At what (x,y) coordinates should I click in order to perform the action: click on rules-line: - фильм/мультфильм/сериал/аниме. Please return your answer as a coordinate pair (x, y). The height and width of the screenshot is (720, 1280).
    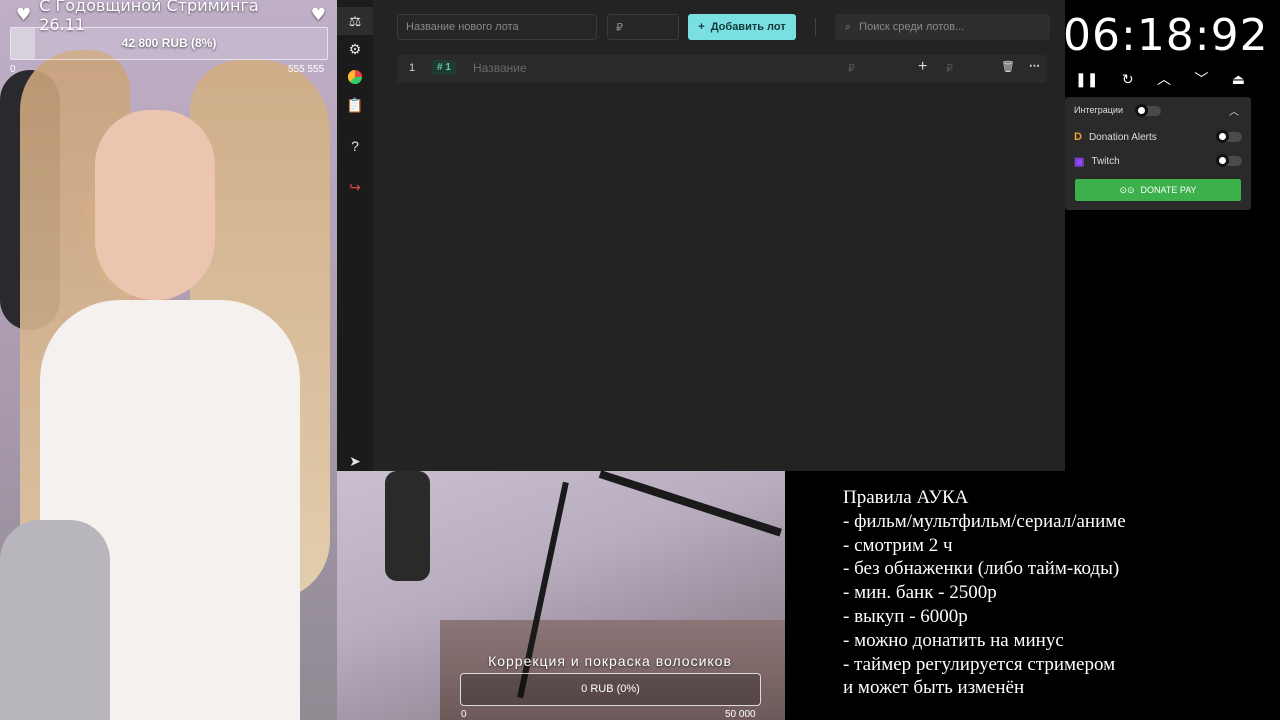
    Looking at the image, I should click on (984, 521).